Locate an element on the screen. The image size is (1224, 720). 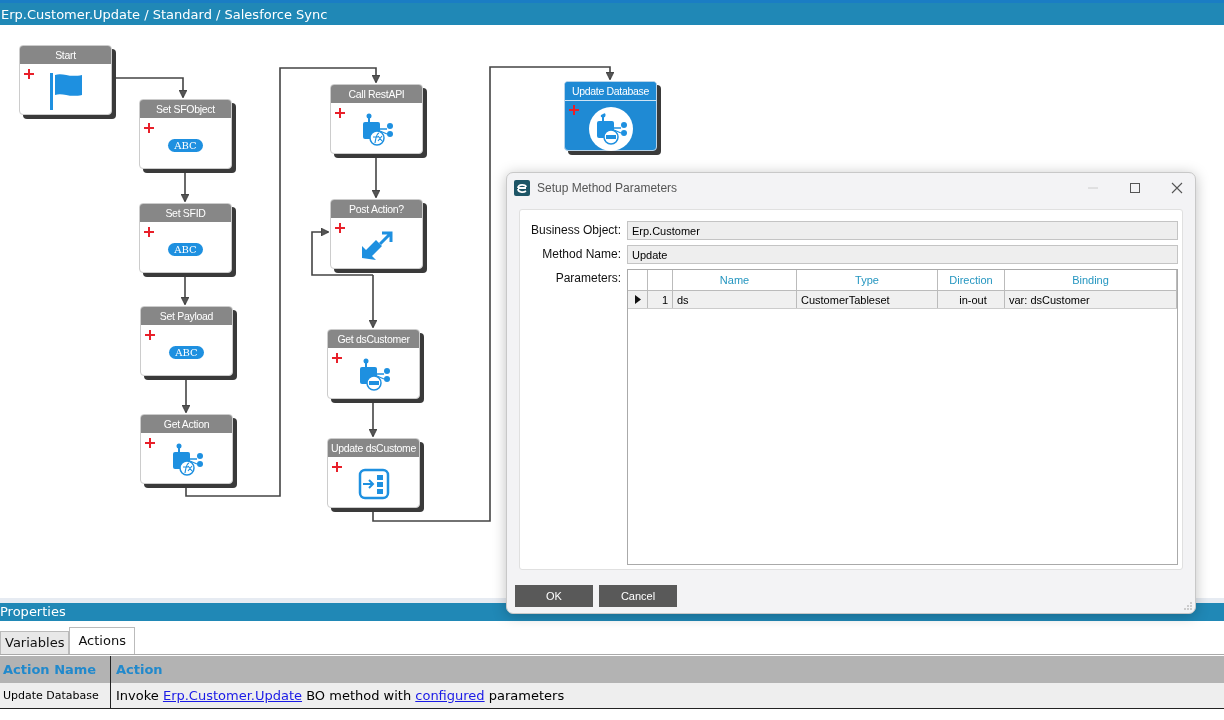
node-title: Get Action is located at coordinates (186, 424).